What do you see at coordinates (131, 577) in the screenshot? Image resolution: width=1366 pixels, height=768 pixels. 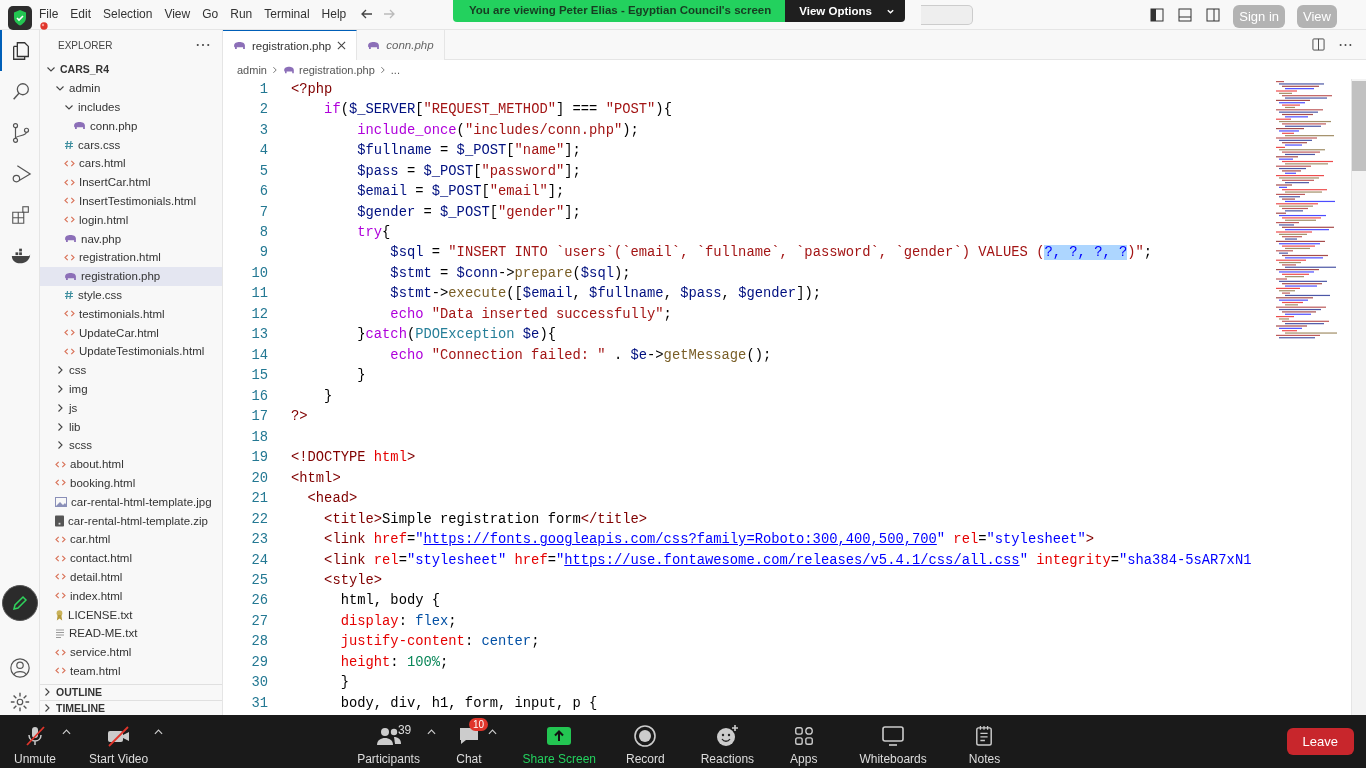 I see `tree-item: detail.html` at bounding box center [131, 577].